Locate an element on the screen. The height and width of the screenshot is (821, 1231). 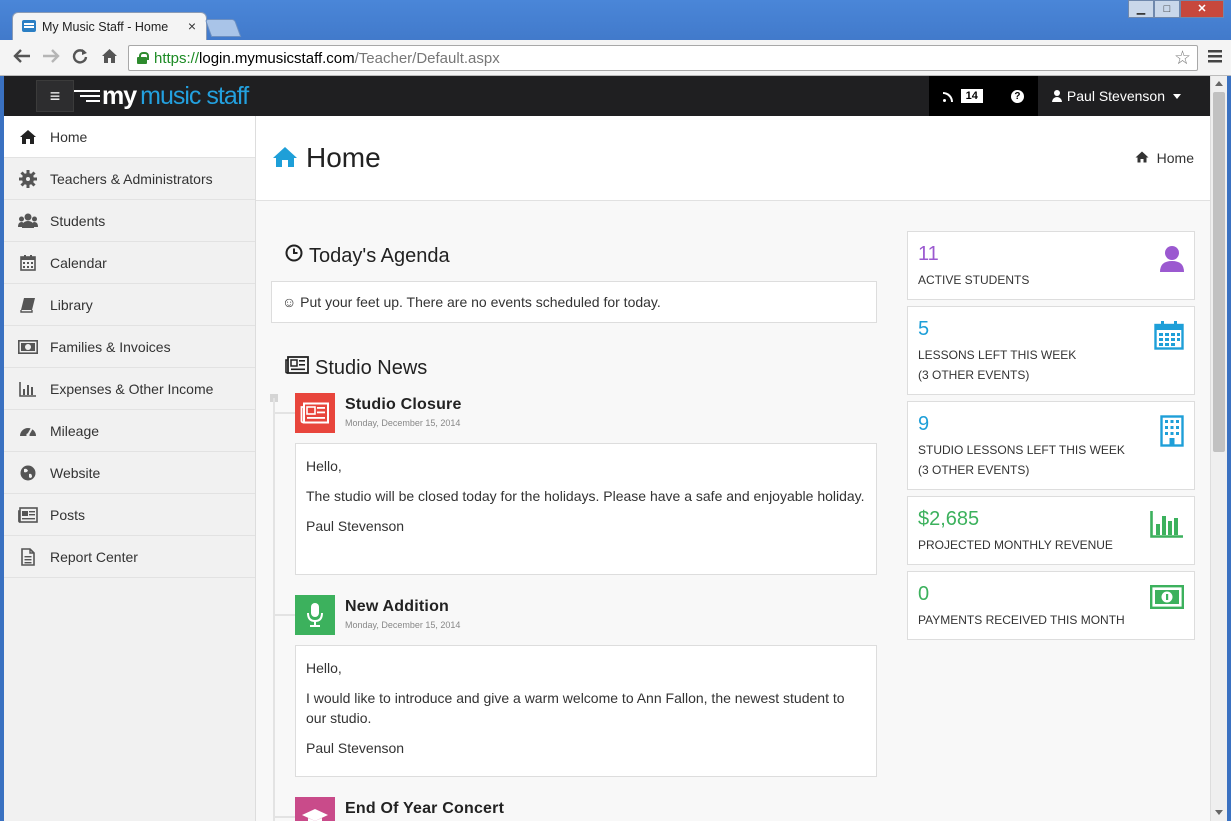
feed-button: 14 is located at coordinates (963, 96).